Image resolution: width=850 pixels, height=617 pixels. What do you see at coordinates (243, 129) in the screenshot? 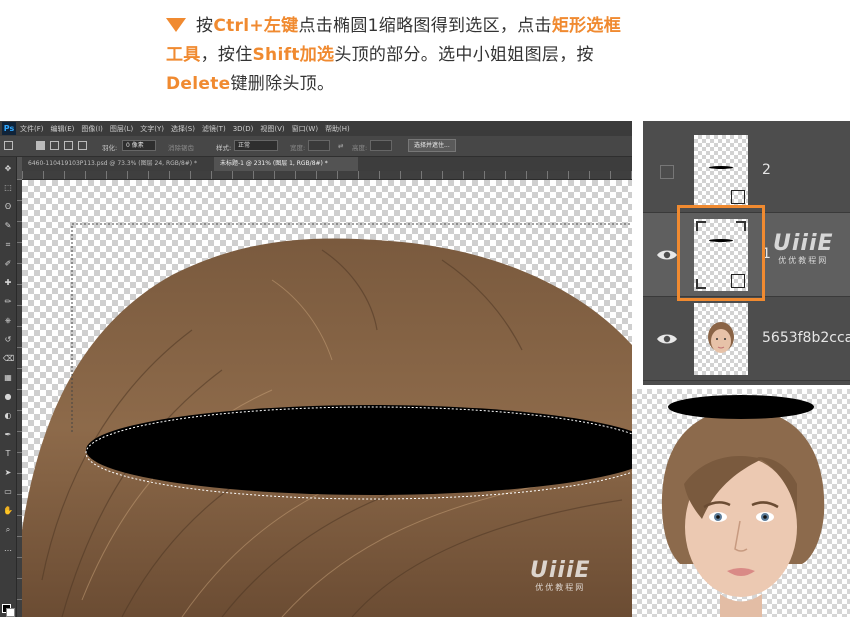
I see `menu-item: 3D(D)` at bounding box center [243, 129].